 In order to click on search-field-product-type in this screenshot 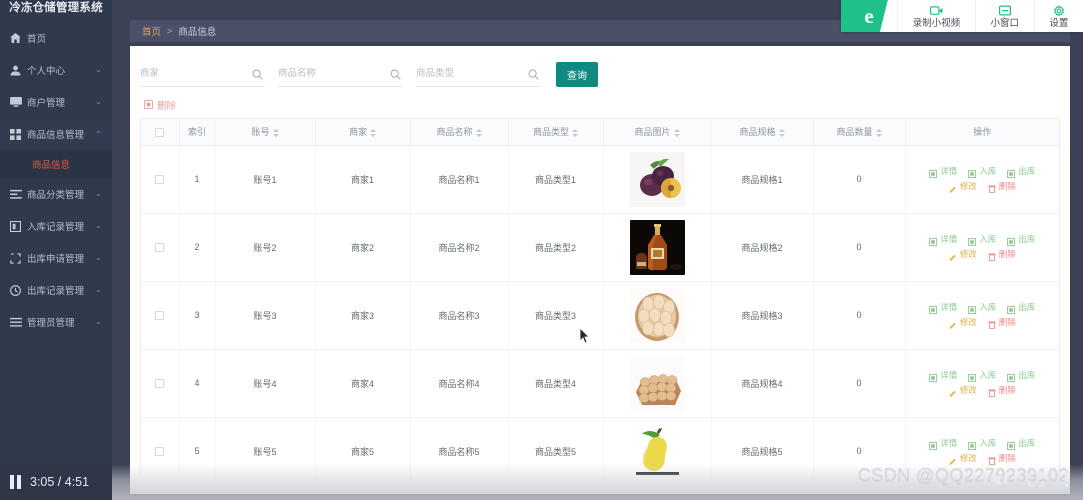, I will do `click(478, 74)`.